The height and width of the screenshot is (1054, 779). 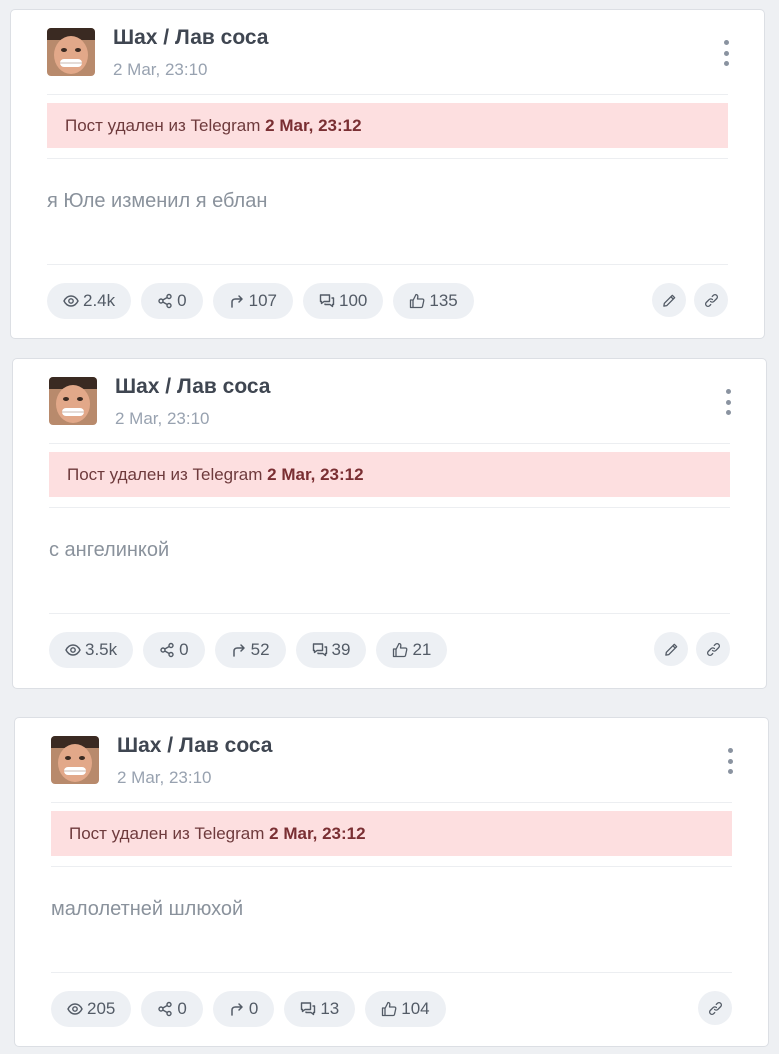 I want to click on comments-stat: 100, so click(x=343, y=301).